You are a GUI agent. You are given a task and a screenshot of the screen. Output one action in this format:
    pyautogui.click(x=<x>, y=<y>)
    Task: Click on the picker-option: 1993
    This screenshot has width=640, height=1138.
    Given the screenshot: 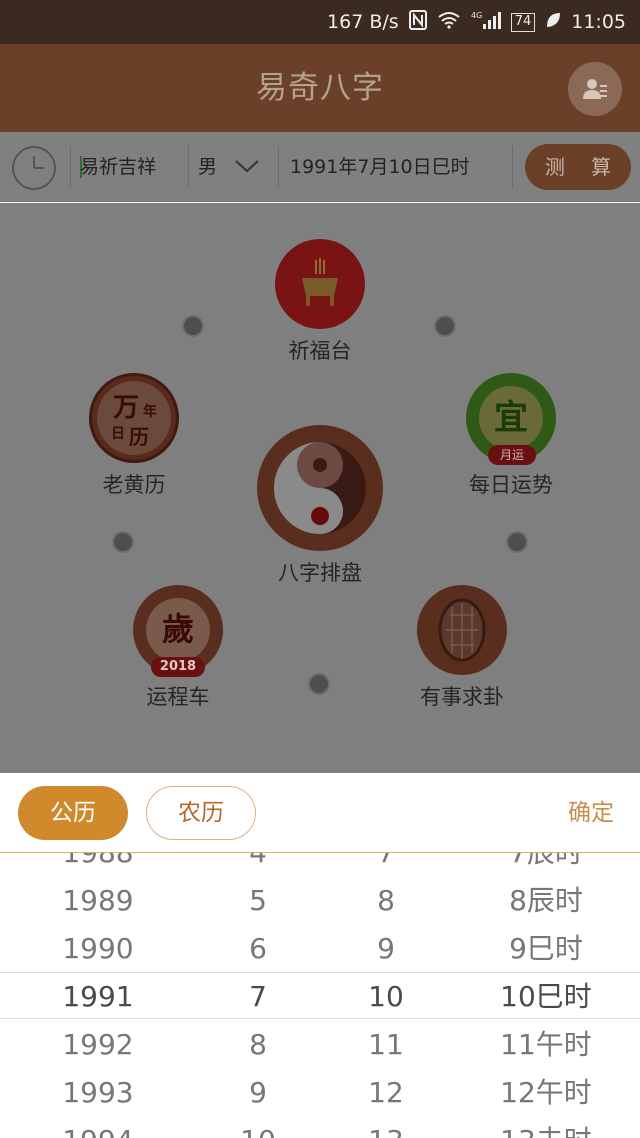 What is the action you would take?
    pyautogui.click(x=98, y=1093)
    